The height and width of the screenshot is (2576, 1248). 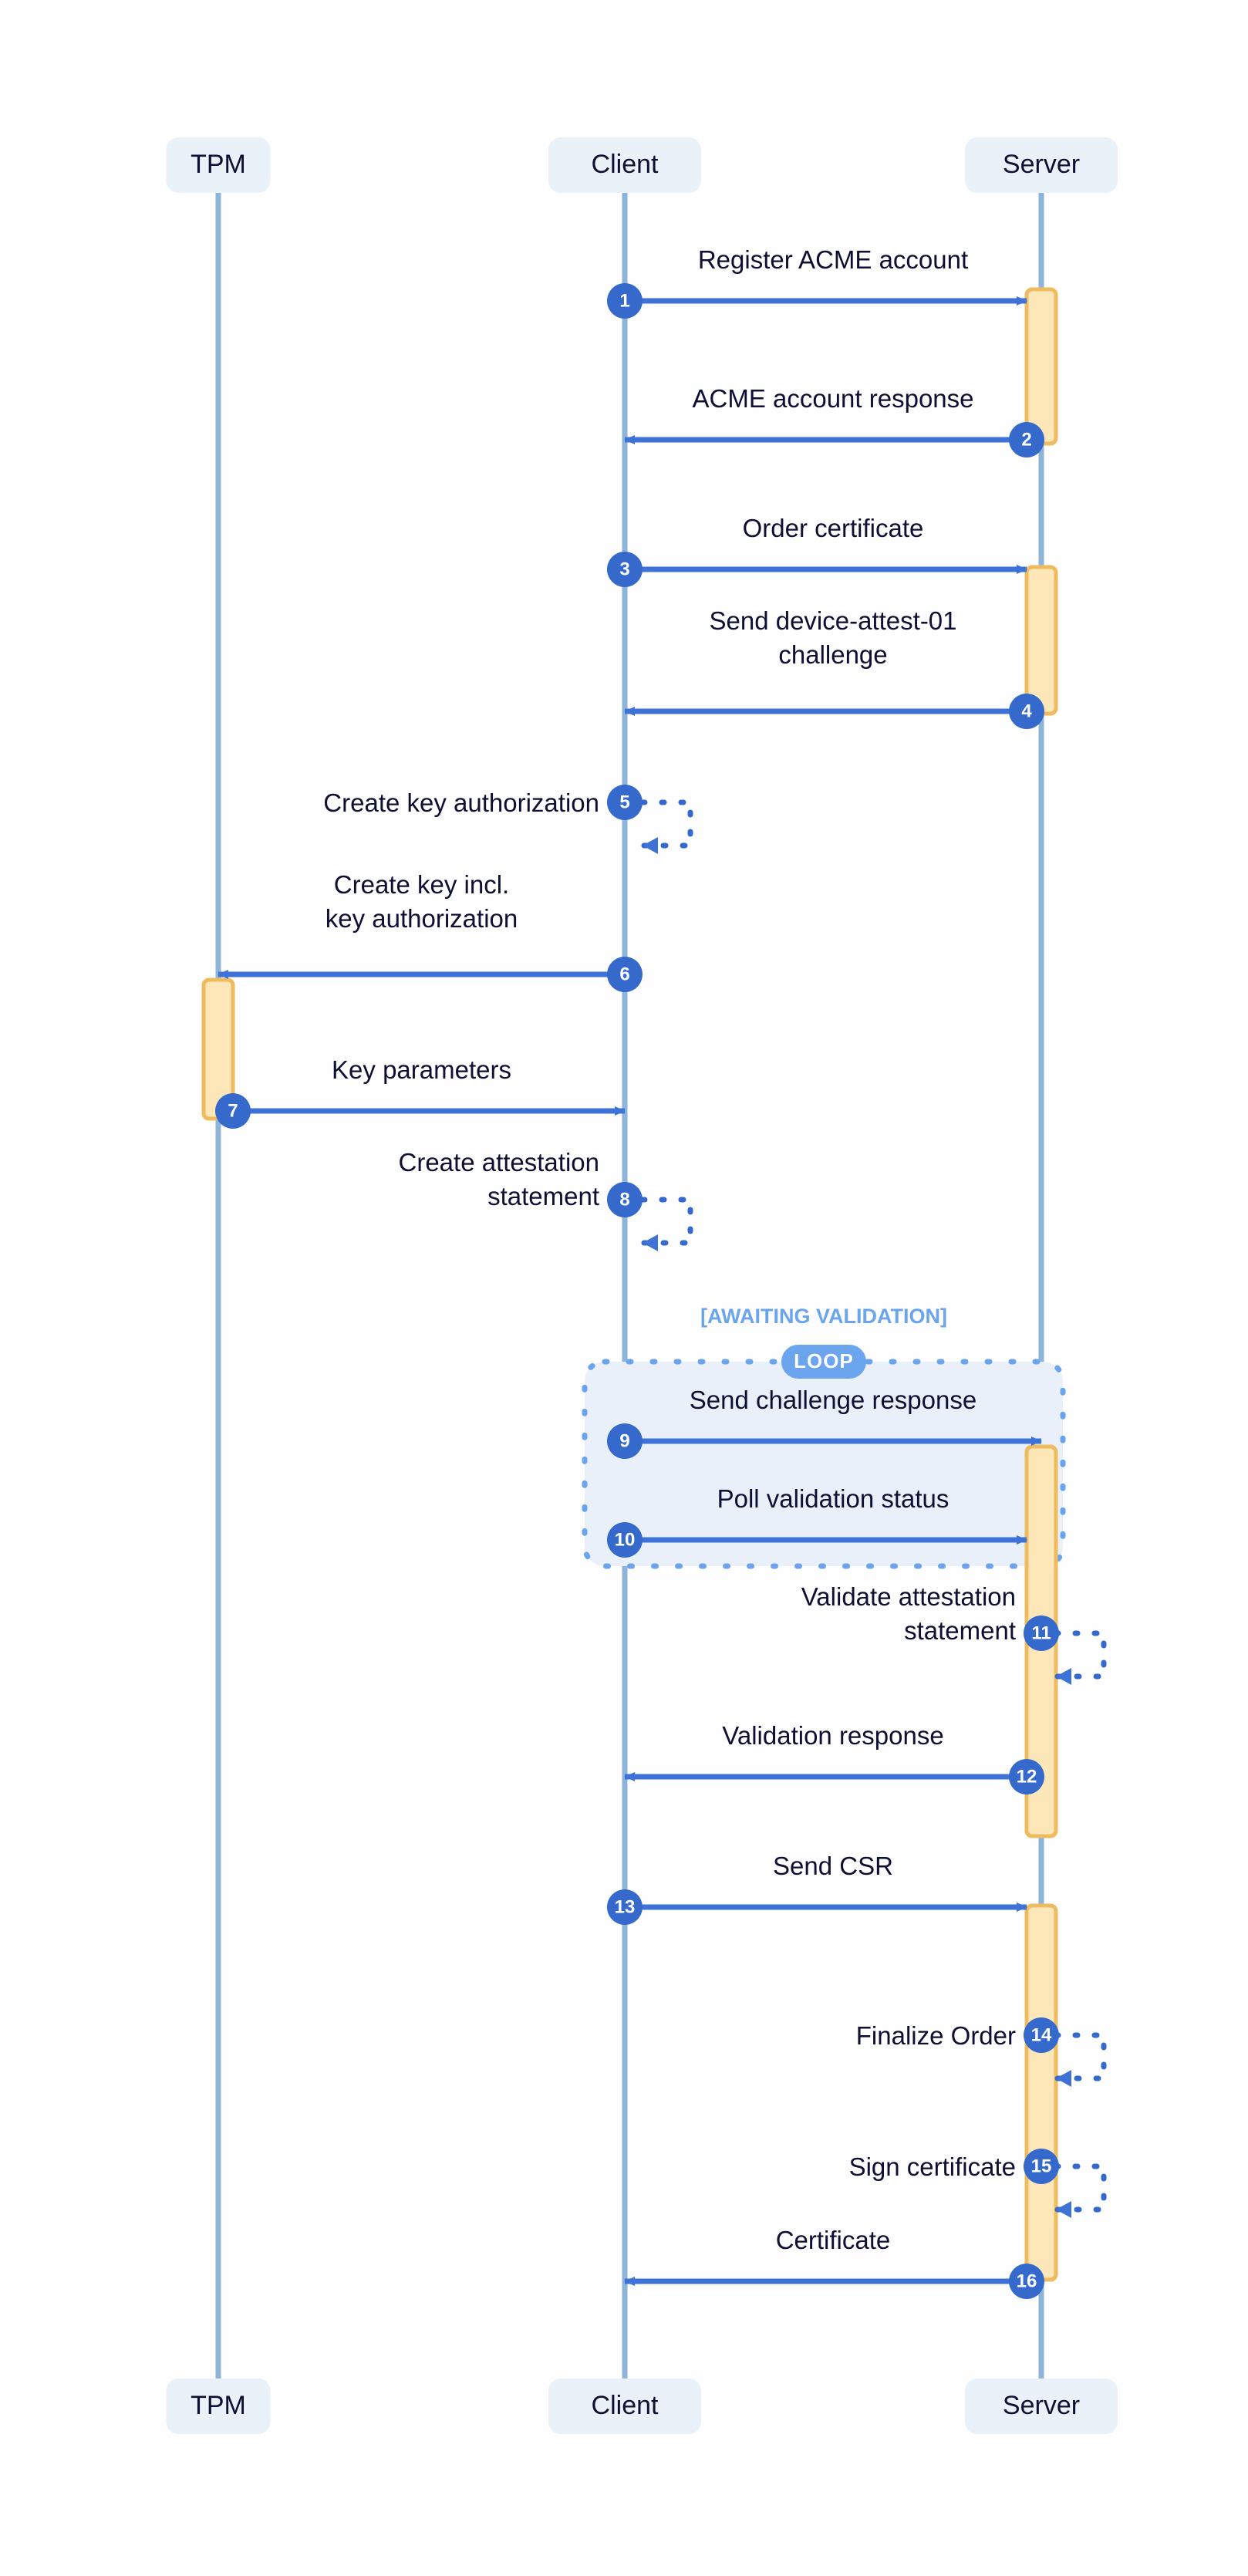 I want to click on message-3: Order certificate 3, so click(x=817, y=550).